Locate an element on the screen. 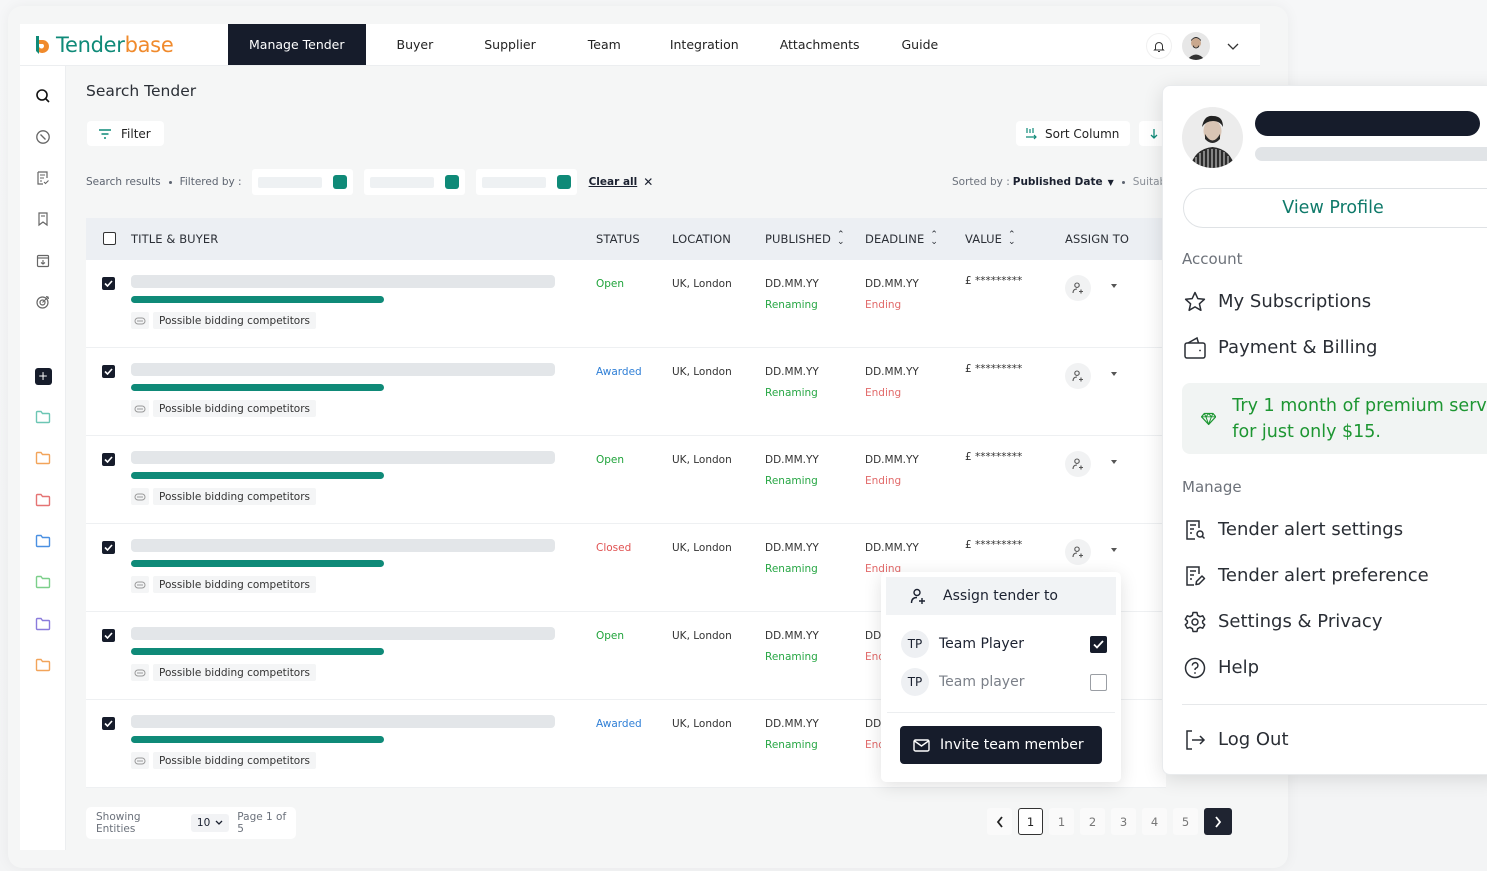 Image resolution: width=1487 pixels, height=871 pixels. nav-attachments: Attachments is located at coordinates (820, 44).